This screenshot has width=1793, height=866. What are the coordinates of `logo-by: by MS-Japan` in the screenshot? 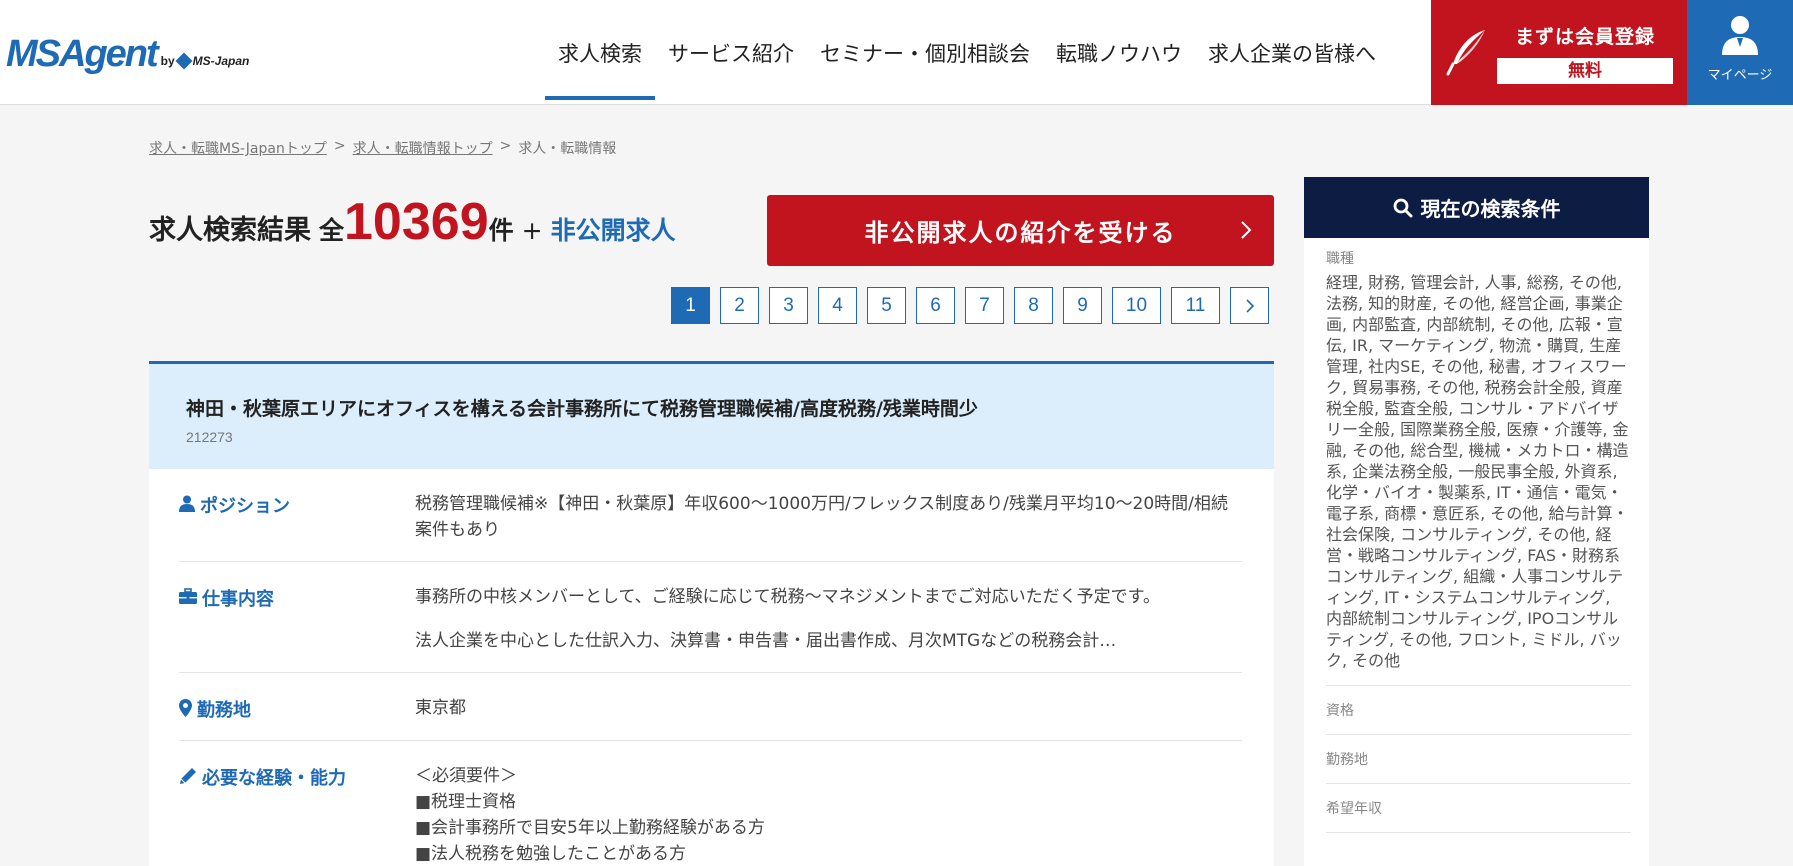 It's located at (205, 61).